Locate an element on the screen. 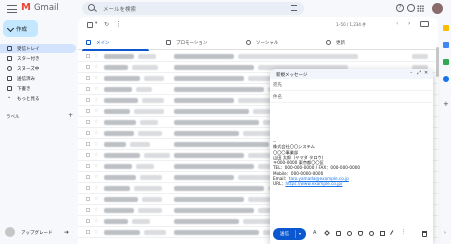  badge-redacted is located at coordinates (145, 166).